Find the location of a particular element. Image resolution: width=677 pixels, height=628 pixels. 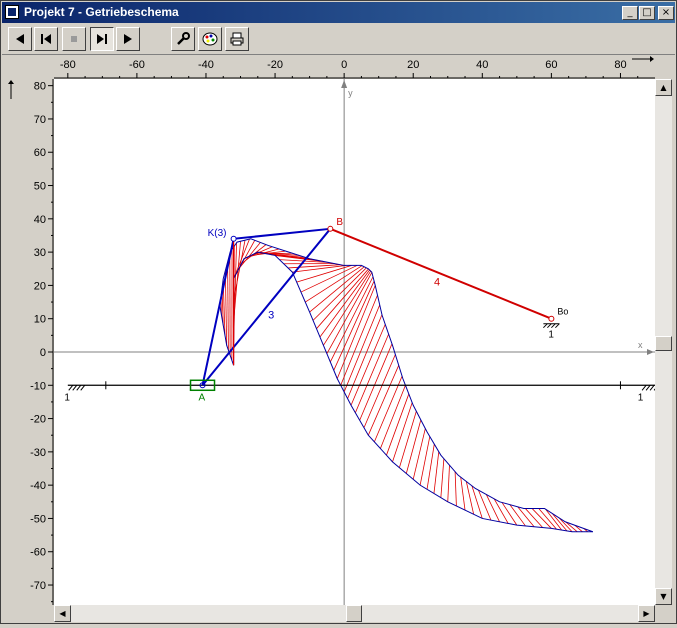

x-tick-label: -40 is located at coordinates (206, 65).